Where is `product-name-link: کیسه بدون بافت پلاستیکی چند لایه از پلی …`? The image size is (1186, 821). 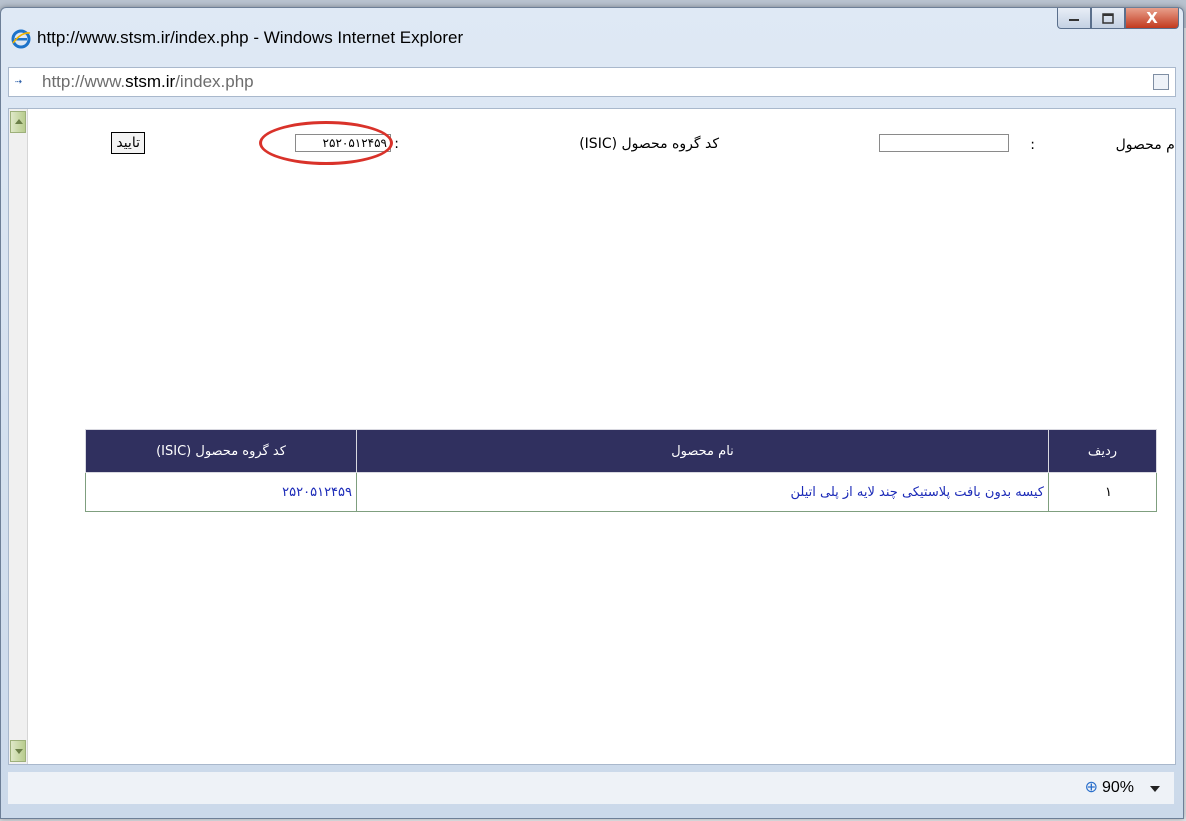 product-name-link: کیسه بدون بافت پلاستیکی چند لایه از پلی … is located at coordinates (702, 492).